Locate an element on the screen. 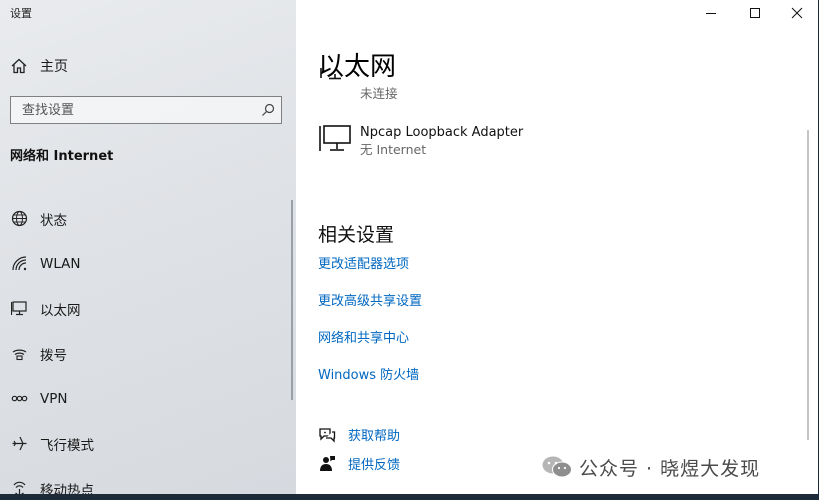 This screenshot has width=819, height=500. nav-scrollbar is located at coordinates (292, 300).